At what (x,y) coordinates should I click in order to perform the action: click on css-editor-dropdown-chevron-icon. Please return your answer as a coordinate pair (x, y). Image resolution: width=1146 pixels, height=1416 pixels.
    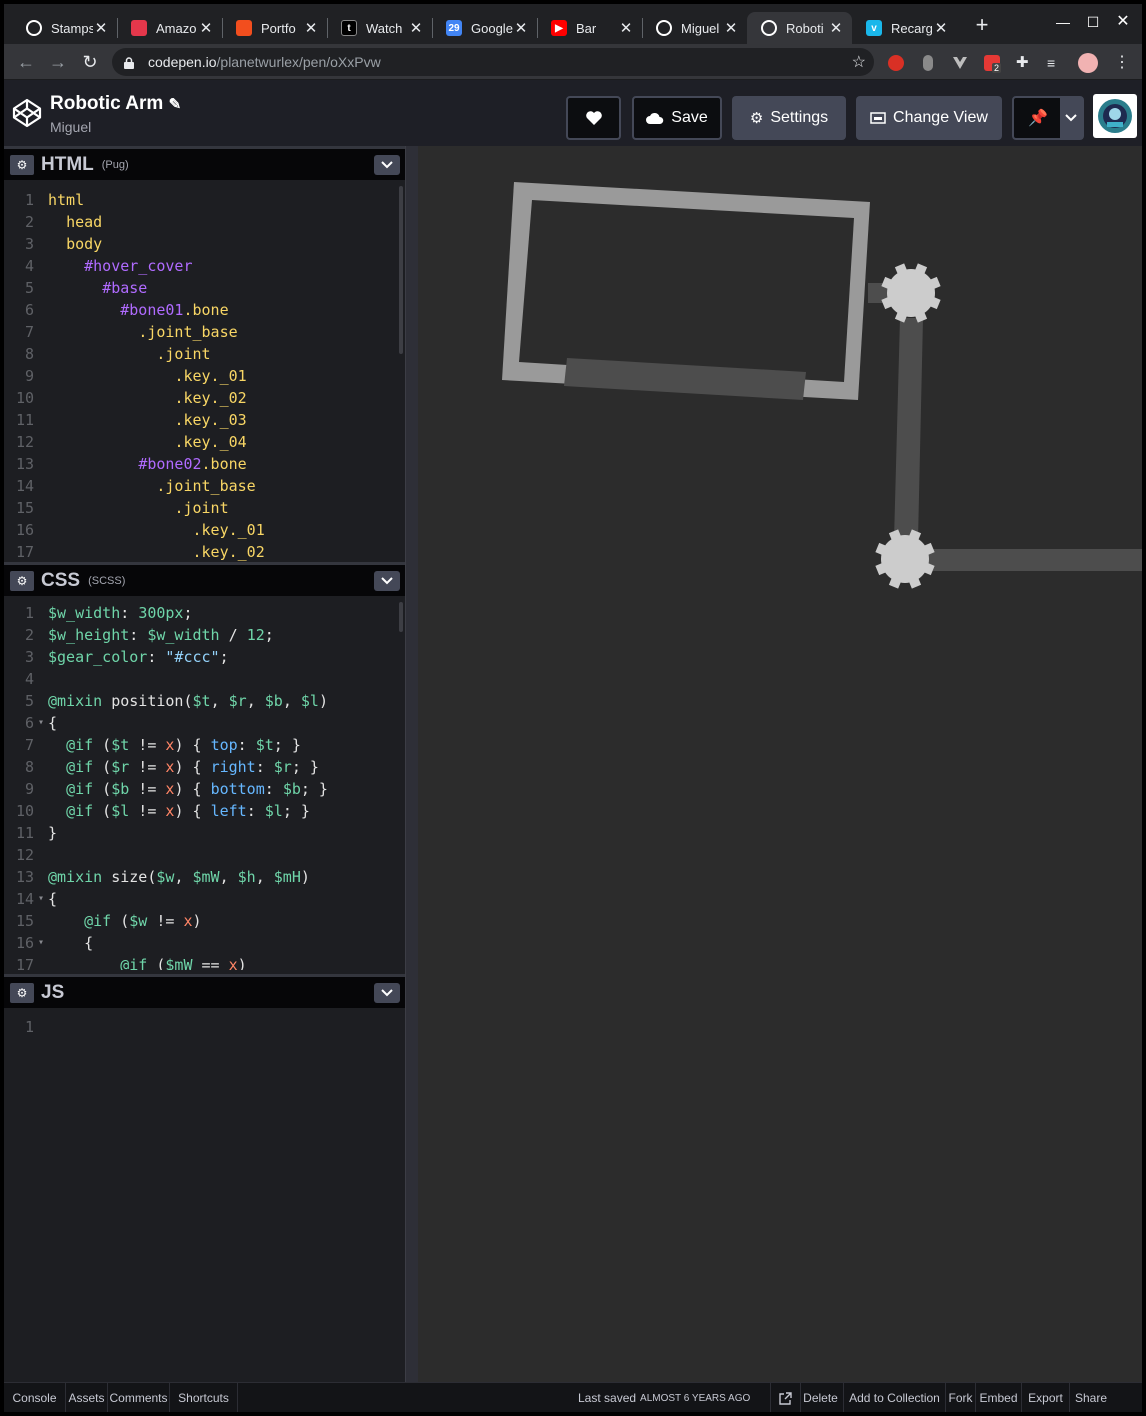
    Looking at the image, I should click on (387, 581).